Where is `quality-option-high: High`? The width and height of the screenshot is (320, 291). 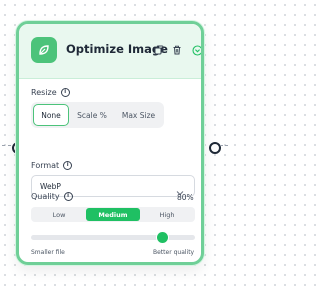 quality-option-high: High is located at coordinates (167, 214).